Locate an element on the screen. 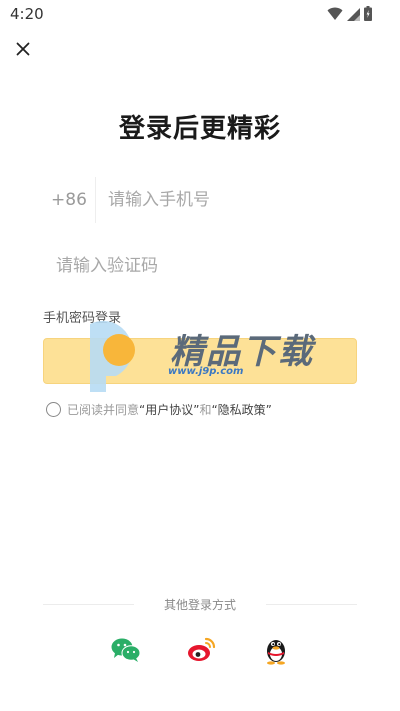  close-button is located at coordinates (23, 49).